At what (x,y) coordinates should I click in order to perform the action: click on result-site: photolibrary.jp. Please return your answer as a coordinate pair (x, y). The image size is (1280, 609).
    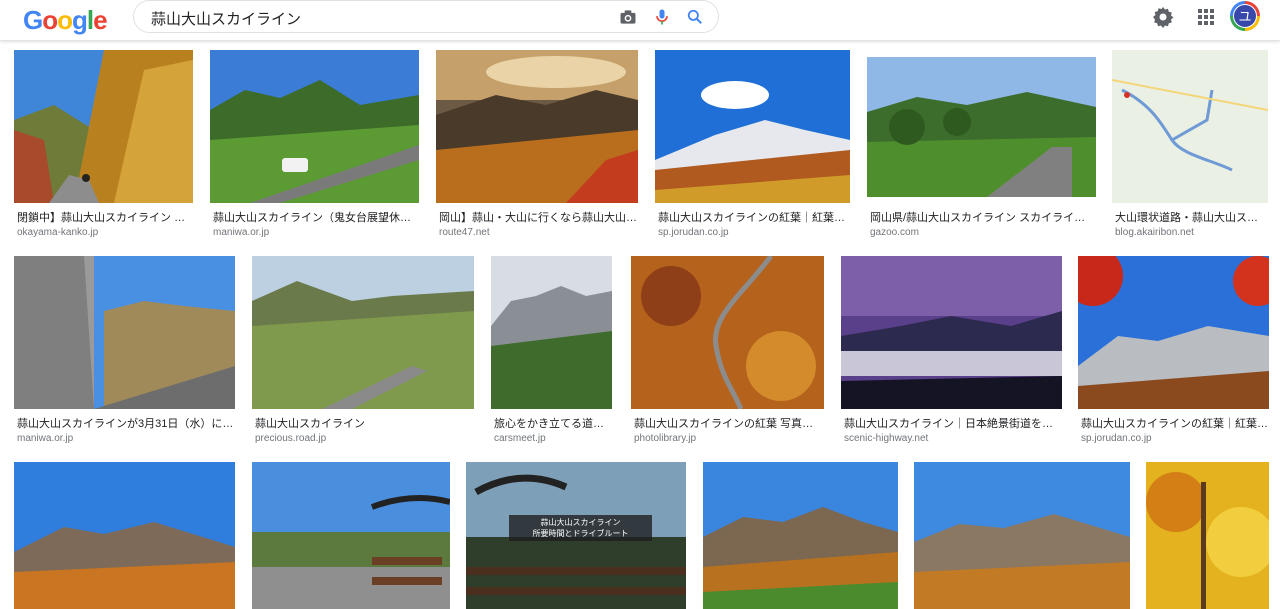
    Looking at the image, I should click on (728, 439).